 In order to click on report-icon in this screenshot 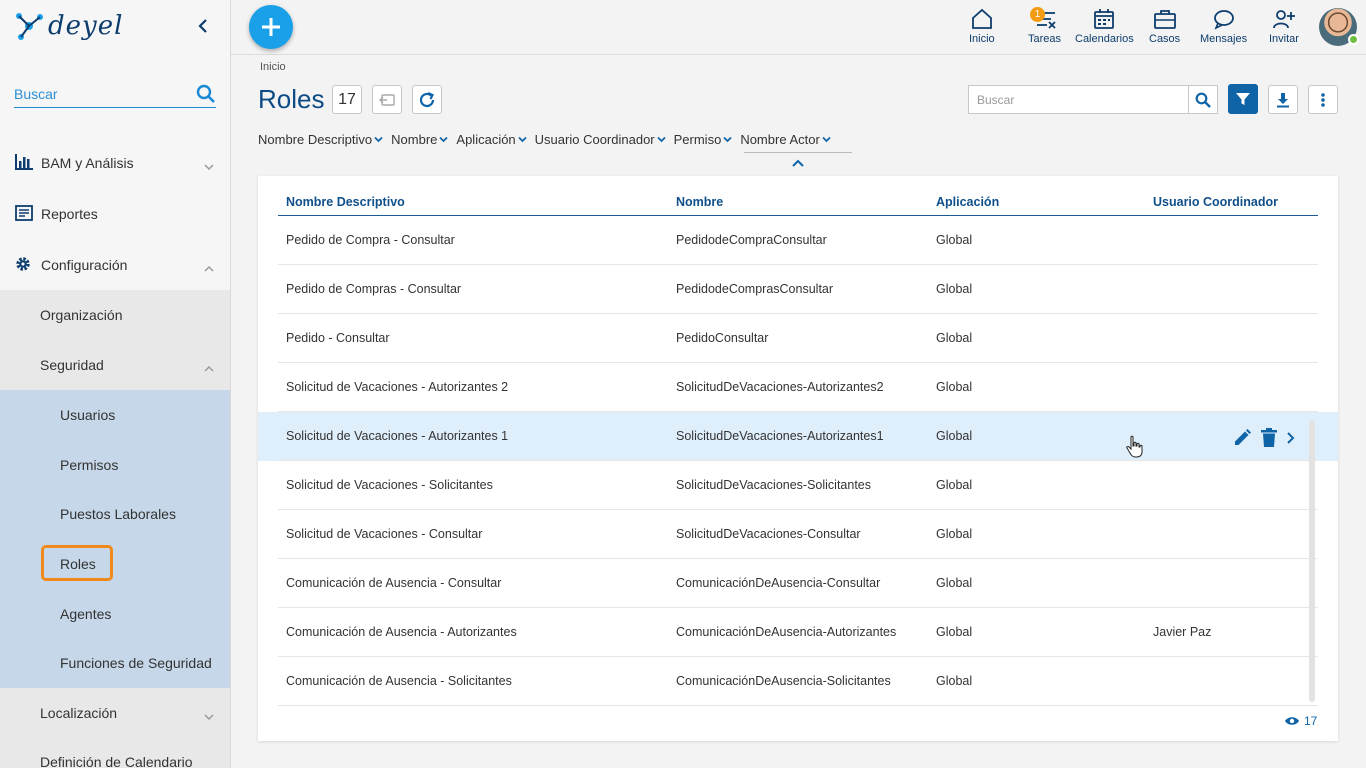, I will do `click(24, 214)`.